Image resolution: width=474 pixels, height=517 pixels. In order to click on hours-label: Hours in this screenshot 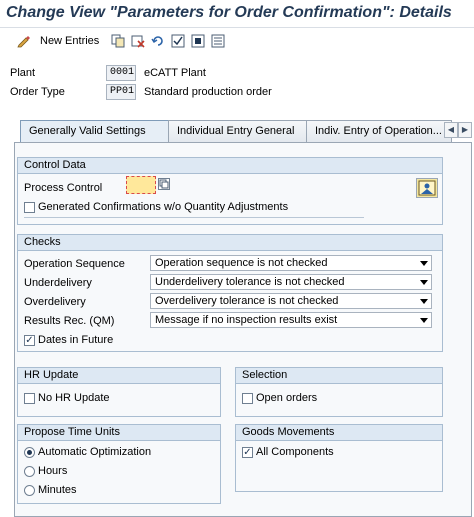, I will do `click(53, 471)`.